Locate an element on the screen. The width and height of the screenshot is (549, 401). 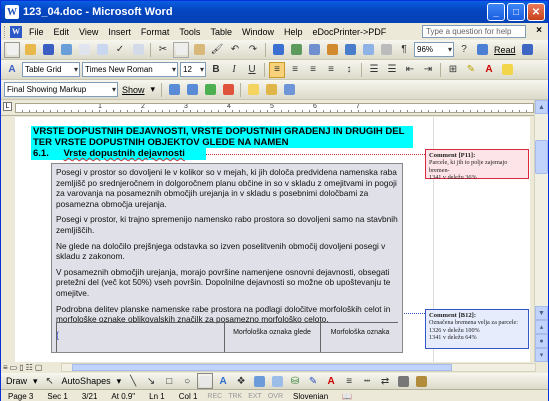
dash-style-icon: ┅ is located at coordinates (367, 381).